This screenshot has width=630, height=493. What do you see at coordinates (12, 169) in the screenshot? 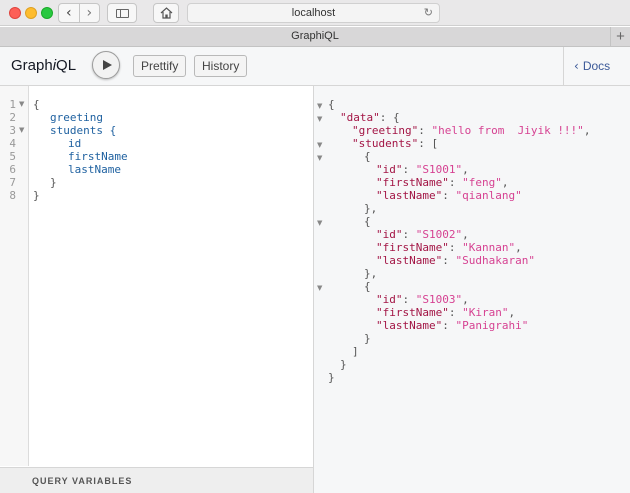
I see `line-number: 6` at bounding box center [12, 169].